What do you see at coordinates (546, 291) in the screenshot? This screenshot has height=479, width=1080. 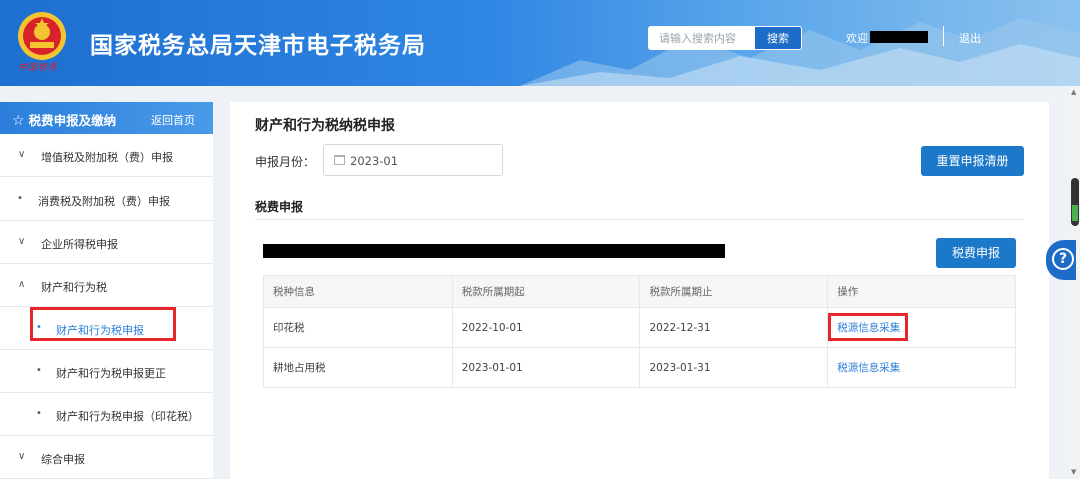 I see `table-header-cell: 税款所属期起` at bounding box center [546, 291].